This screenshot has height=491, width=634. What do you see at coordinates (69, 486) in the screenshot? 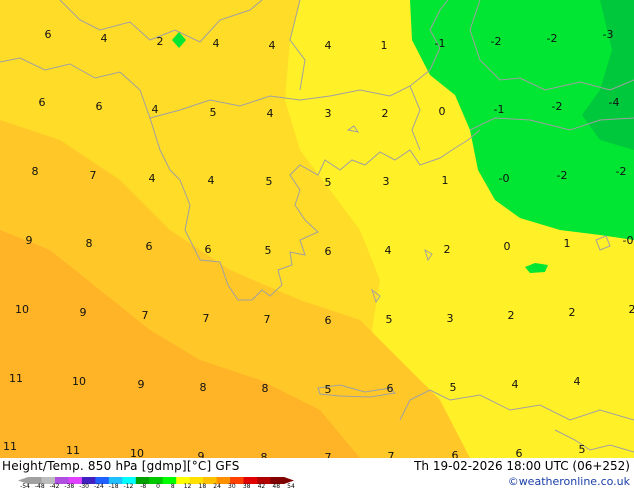
I see `color-scale-tick: -38` at bounding box center [69, 486].